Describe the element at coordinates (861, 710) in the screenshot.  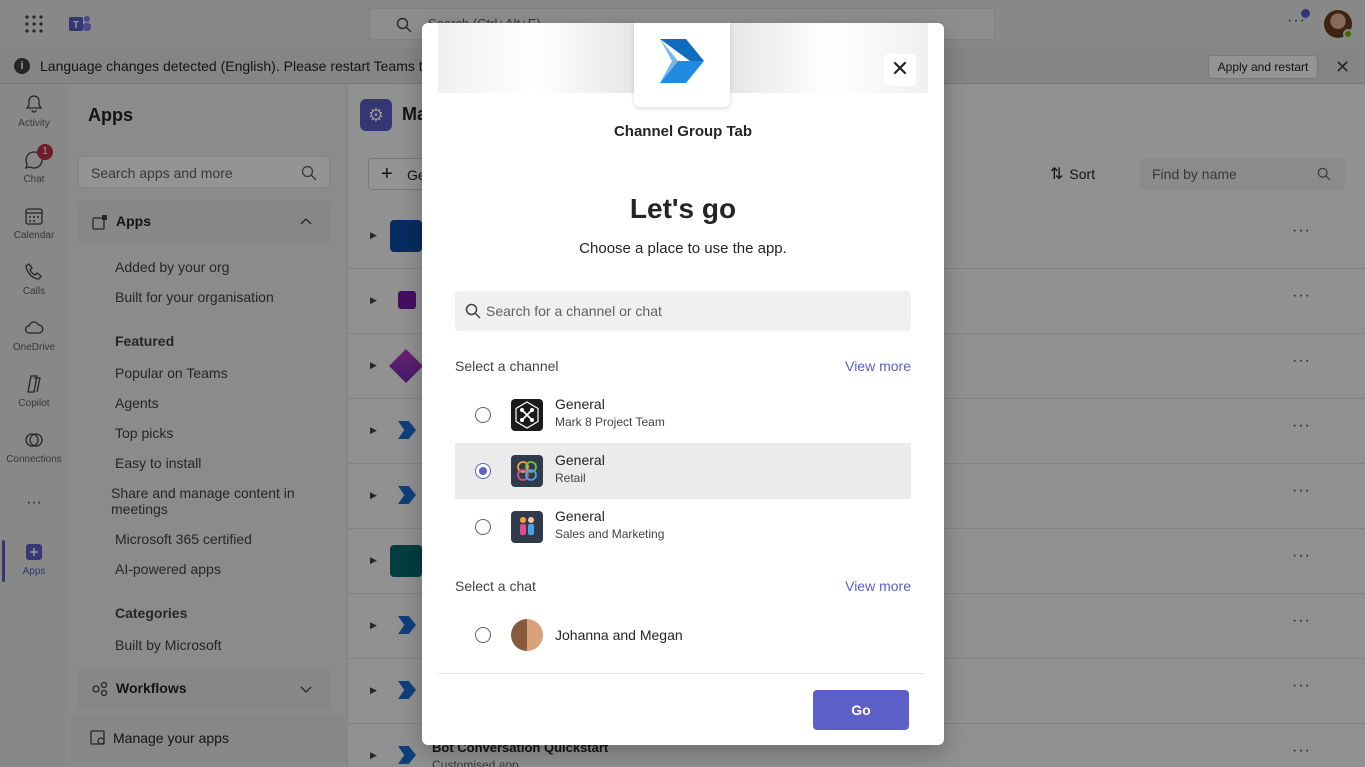
I see `go-button: Go` at that location.